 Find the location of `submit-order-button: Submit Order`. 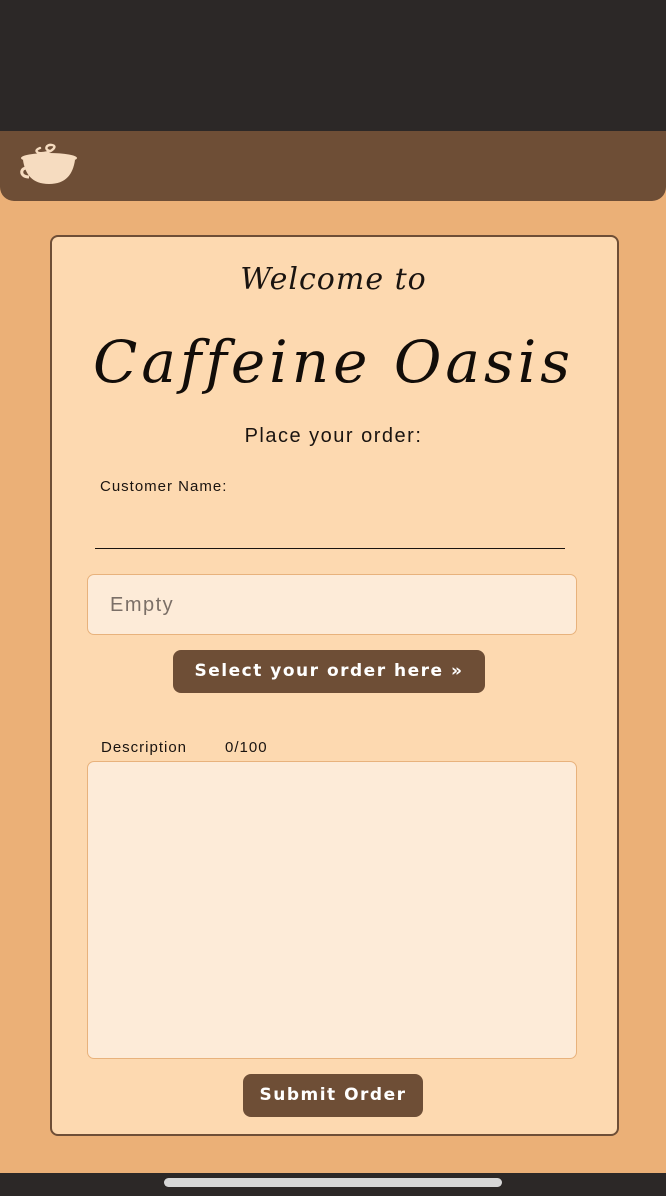

submit-order-button: Submit Order is located at coordinates (333, 1095).